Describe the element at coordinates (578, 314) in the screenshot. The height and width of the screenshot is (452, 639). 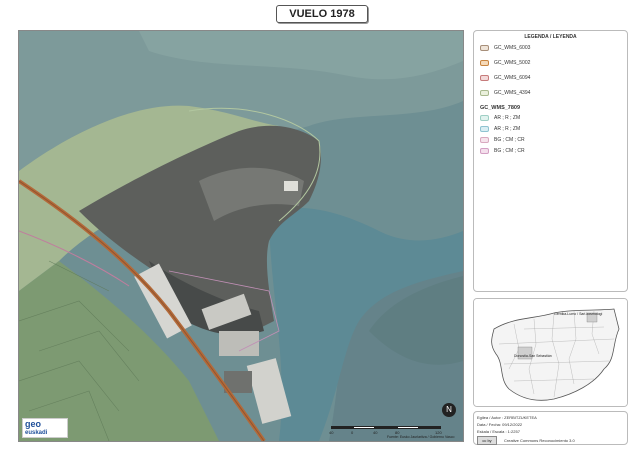
I see `inset-label: Gernika-Lumo / Sari-kosmologi` at that location.